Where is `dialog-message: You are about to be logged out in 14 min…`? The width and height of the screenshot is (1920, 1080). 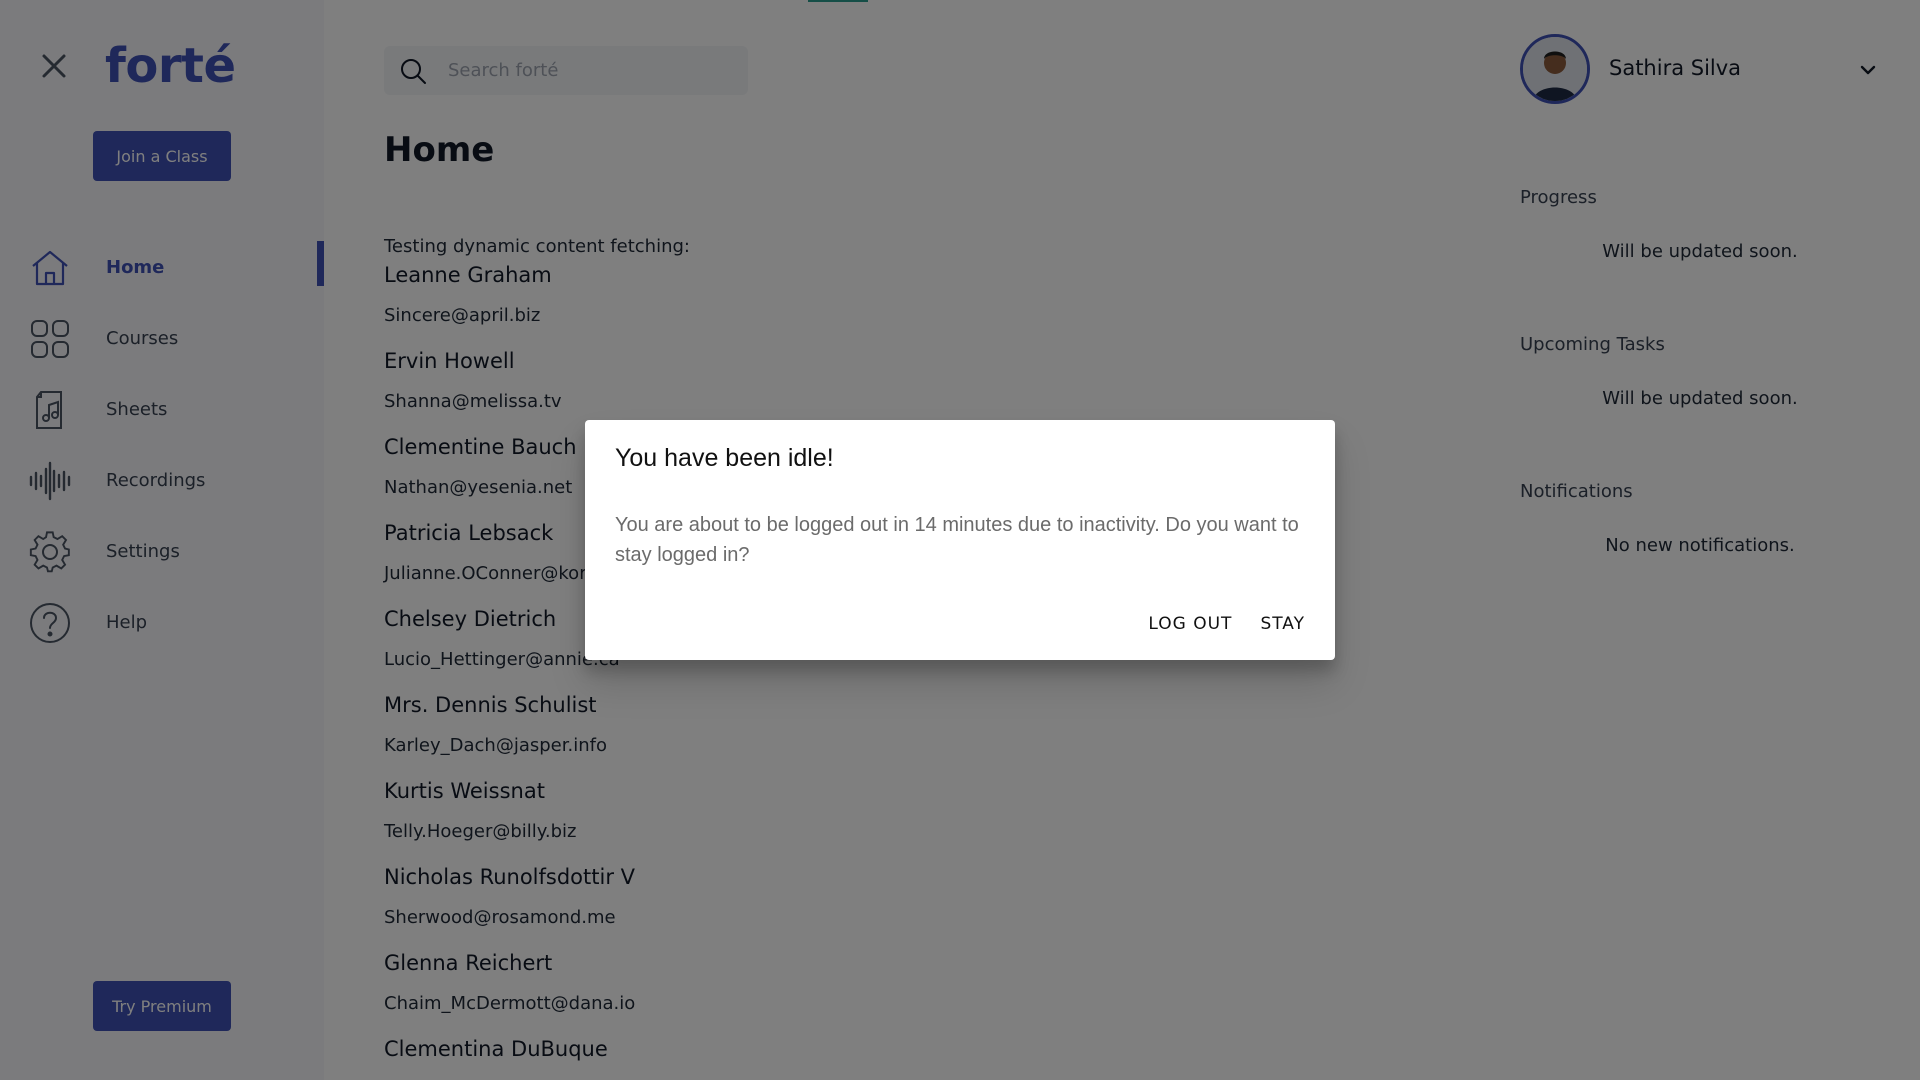
dialog-message: You are about to be logged out in 14 min… is located at coordinates (957, 540).